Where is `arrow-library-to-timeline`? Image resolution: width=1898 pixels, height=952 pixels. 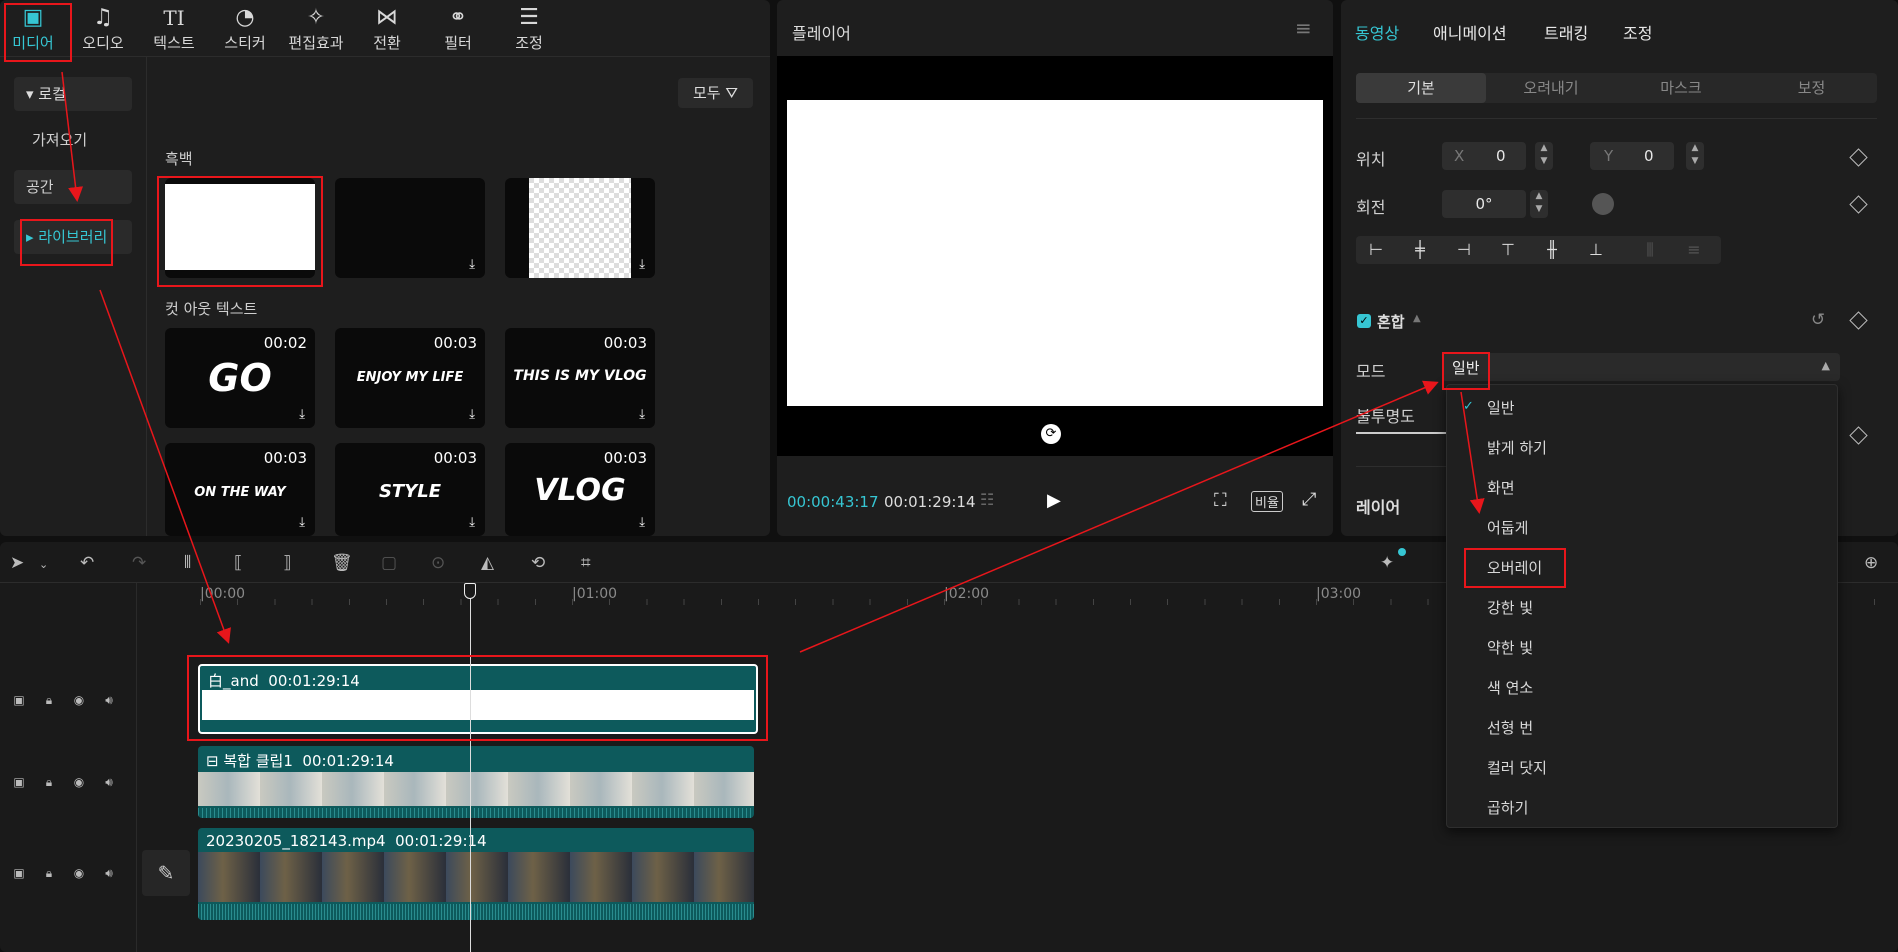 arrow-library-to-timeline is located at coordinates (165, 466).